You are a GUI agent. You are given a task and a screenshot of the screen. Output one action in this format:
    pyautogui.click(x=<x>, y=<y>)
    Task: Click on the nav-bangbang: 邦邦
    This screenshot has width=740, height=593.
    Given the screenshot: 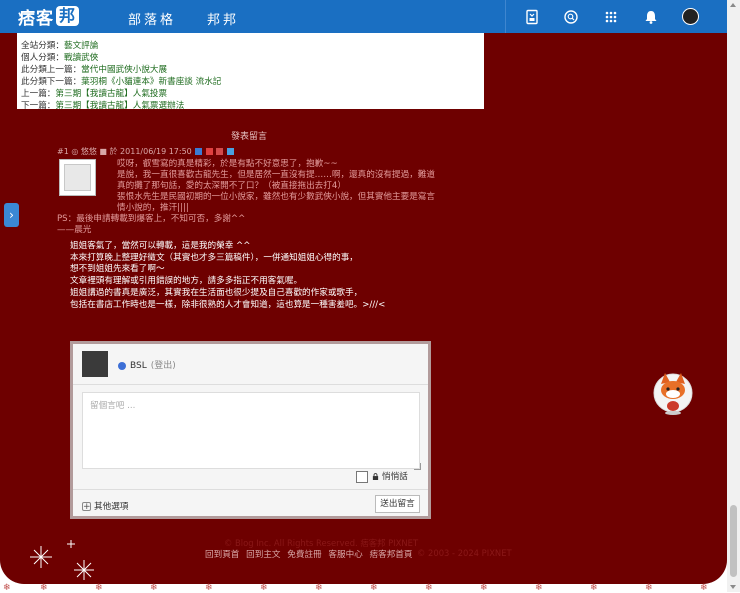 What is the action you would take?
    pyautogui.click(x=223, y=18)
    